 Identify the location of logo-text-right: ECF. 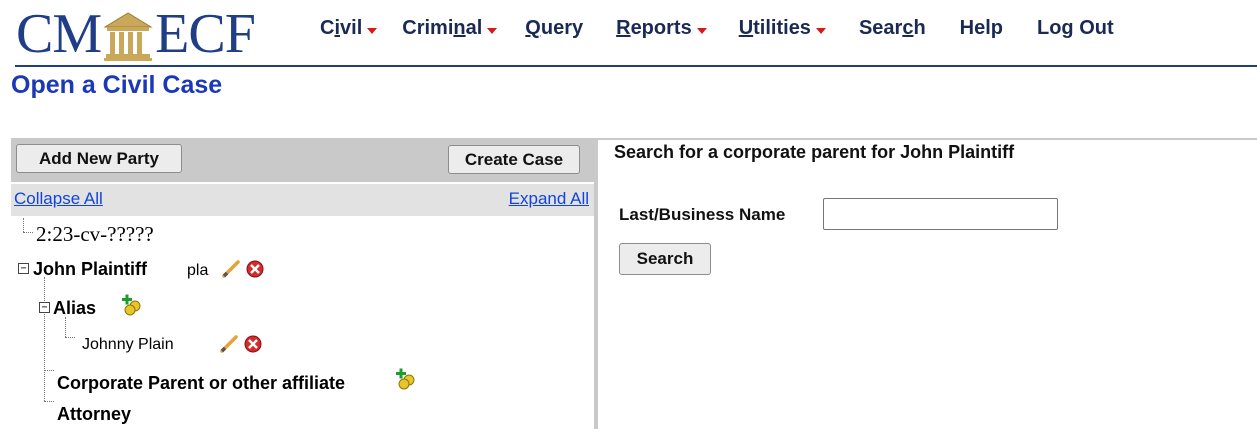
(205, 34).